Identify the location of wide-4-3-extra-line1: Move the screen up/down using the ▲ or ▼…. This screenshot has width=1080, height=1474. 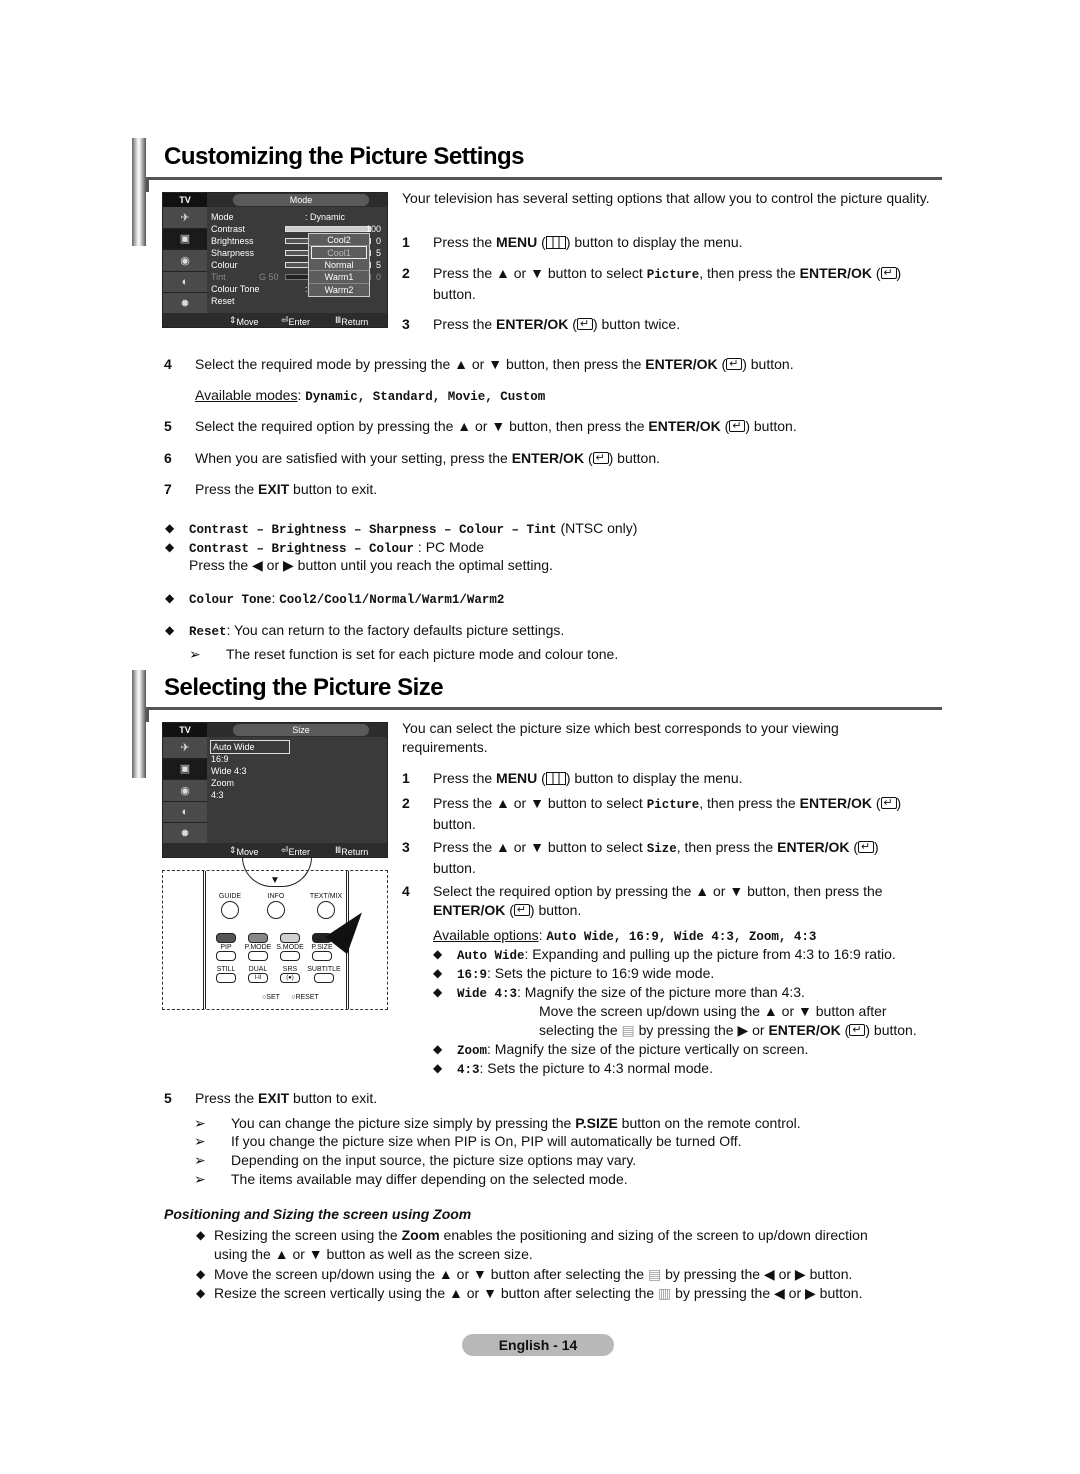
(713, 1011).